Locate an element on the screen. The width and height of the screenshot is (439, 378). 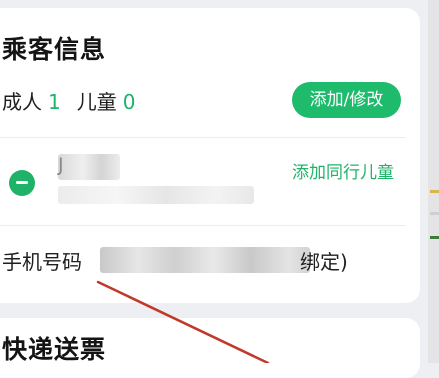
annotation-arrow-line is located at coordinates (183, 321).